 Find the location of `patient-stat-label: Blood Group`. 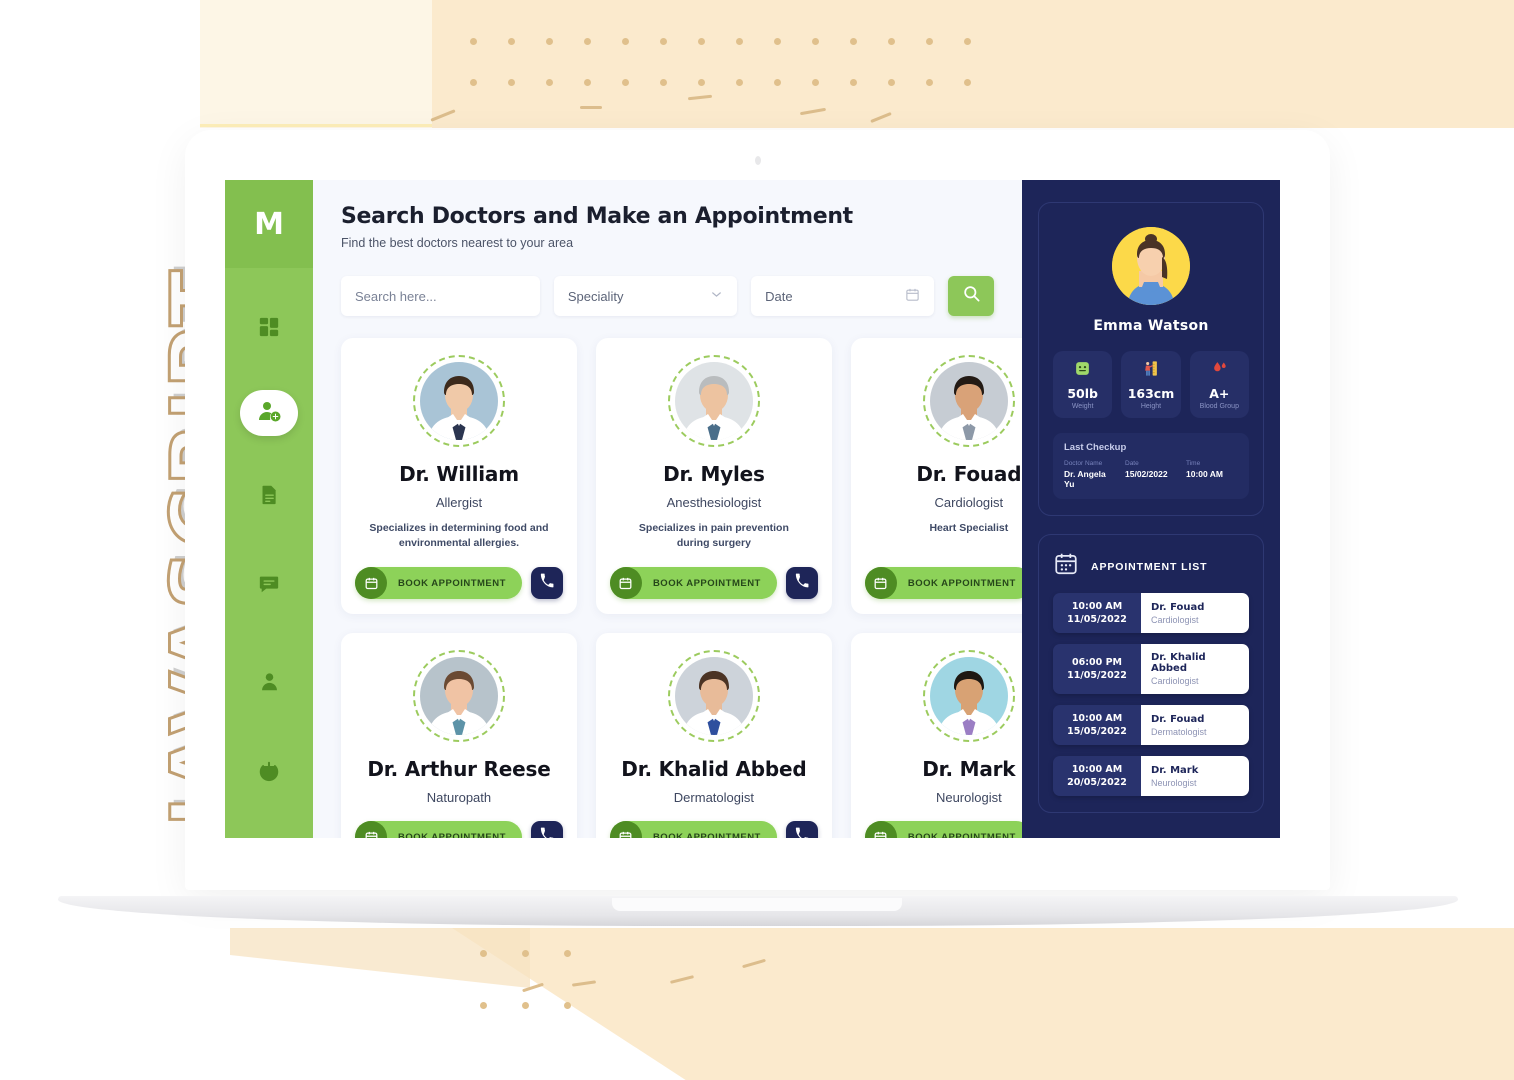

patient-stat-label: Blood Group is located at coordinates (1219, 406).